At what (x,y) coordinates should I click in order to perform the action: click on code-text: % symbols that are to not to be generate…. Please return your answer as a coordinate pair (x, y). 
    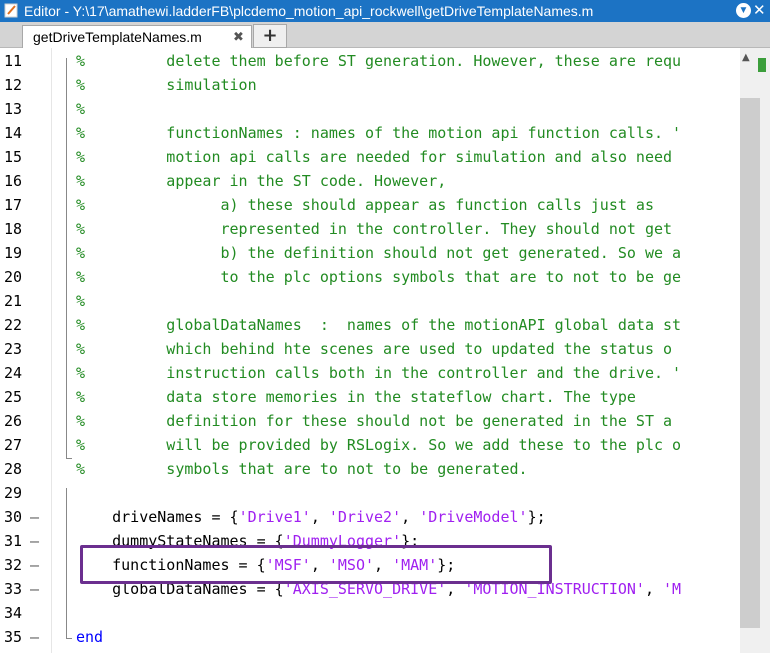
    Looking at the image, I should click on (302, 469).